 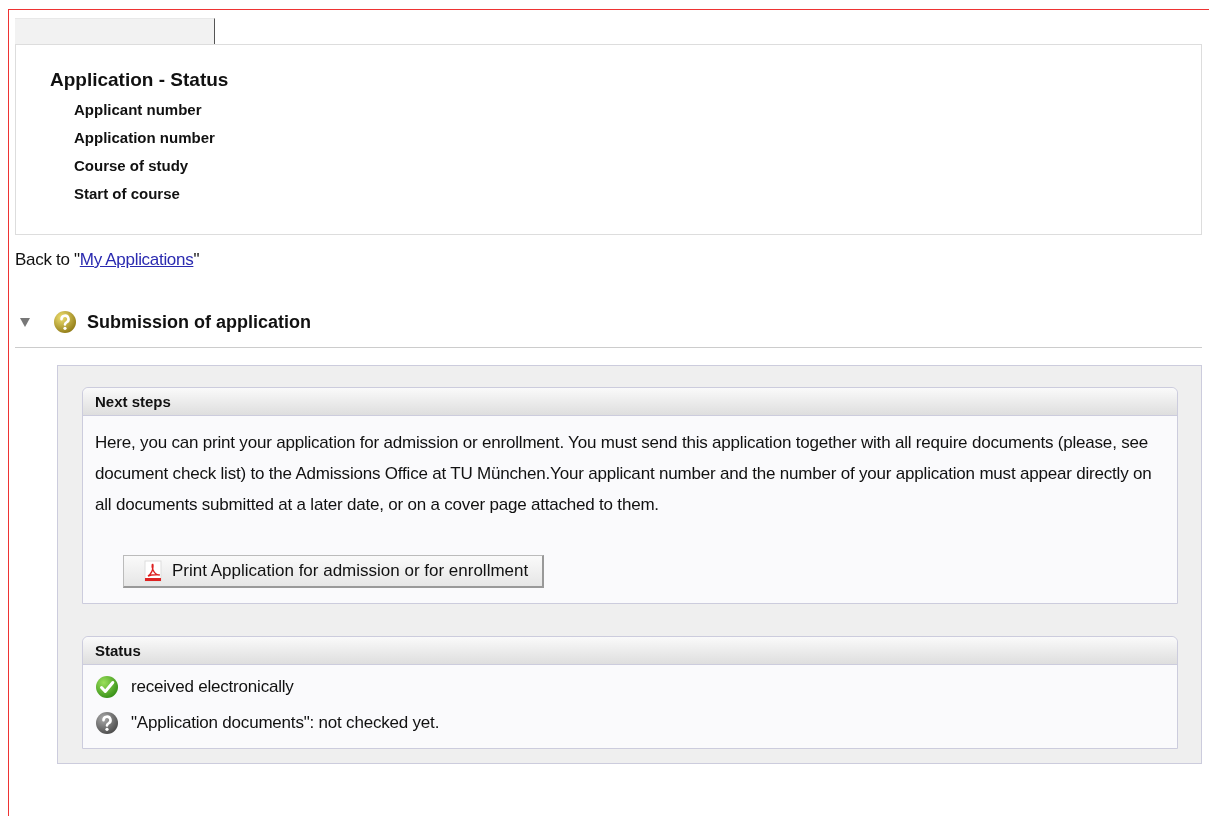 What do you see at coordinates (132, 166) in the screenshot?
I see `field-label: Course of study` at bounding box center [132, 166].